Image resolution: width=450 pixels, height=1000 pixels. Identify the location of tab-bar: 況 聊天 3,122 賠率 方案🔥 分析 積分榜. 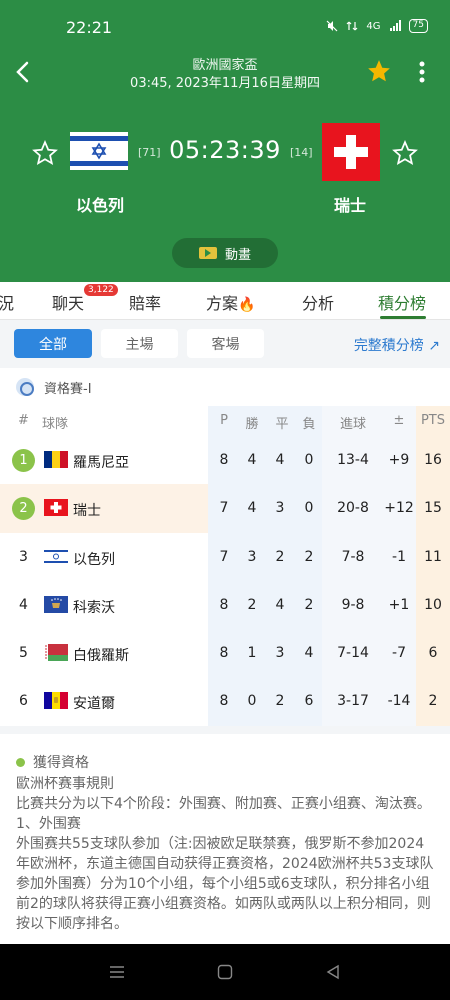
(225, 301).